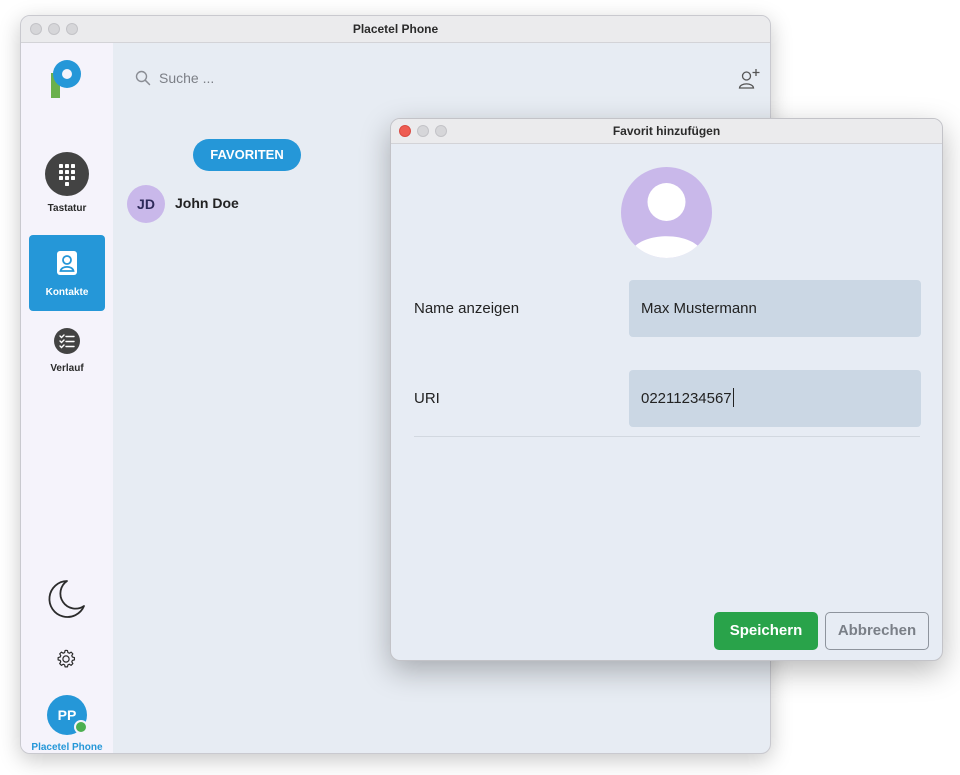 The image size is (960, 775). I want to click on placetel-logo, so click(66, 79).